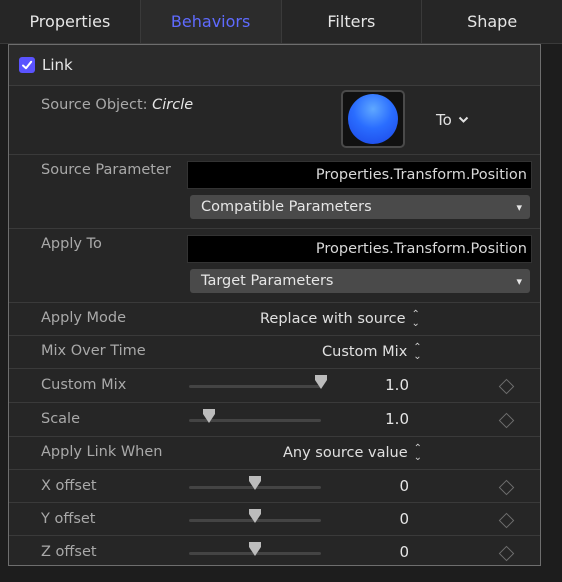 This screenshot has width=562, height=582. I want to click on apply-to-field: Properties.Transform.Position, so click(359, 249).